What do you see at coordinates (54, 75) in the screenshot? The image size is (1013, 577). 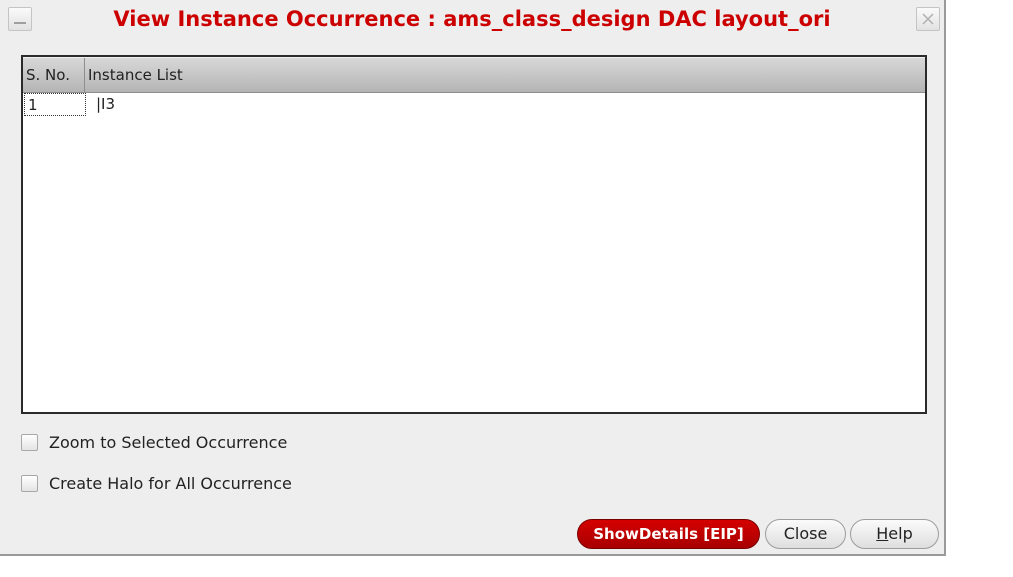 I see `column-header-sno: S. No.` at bounding box center [54, 75].